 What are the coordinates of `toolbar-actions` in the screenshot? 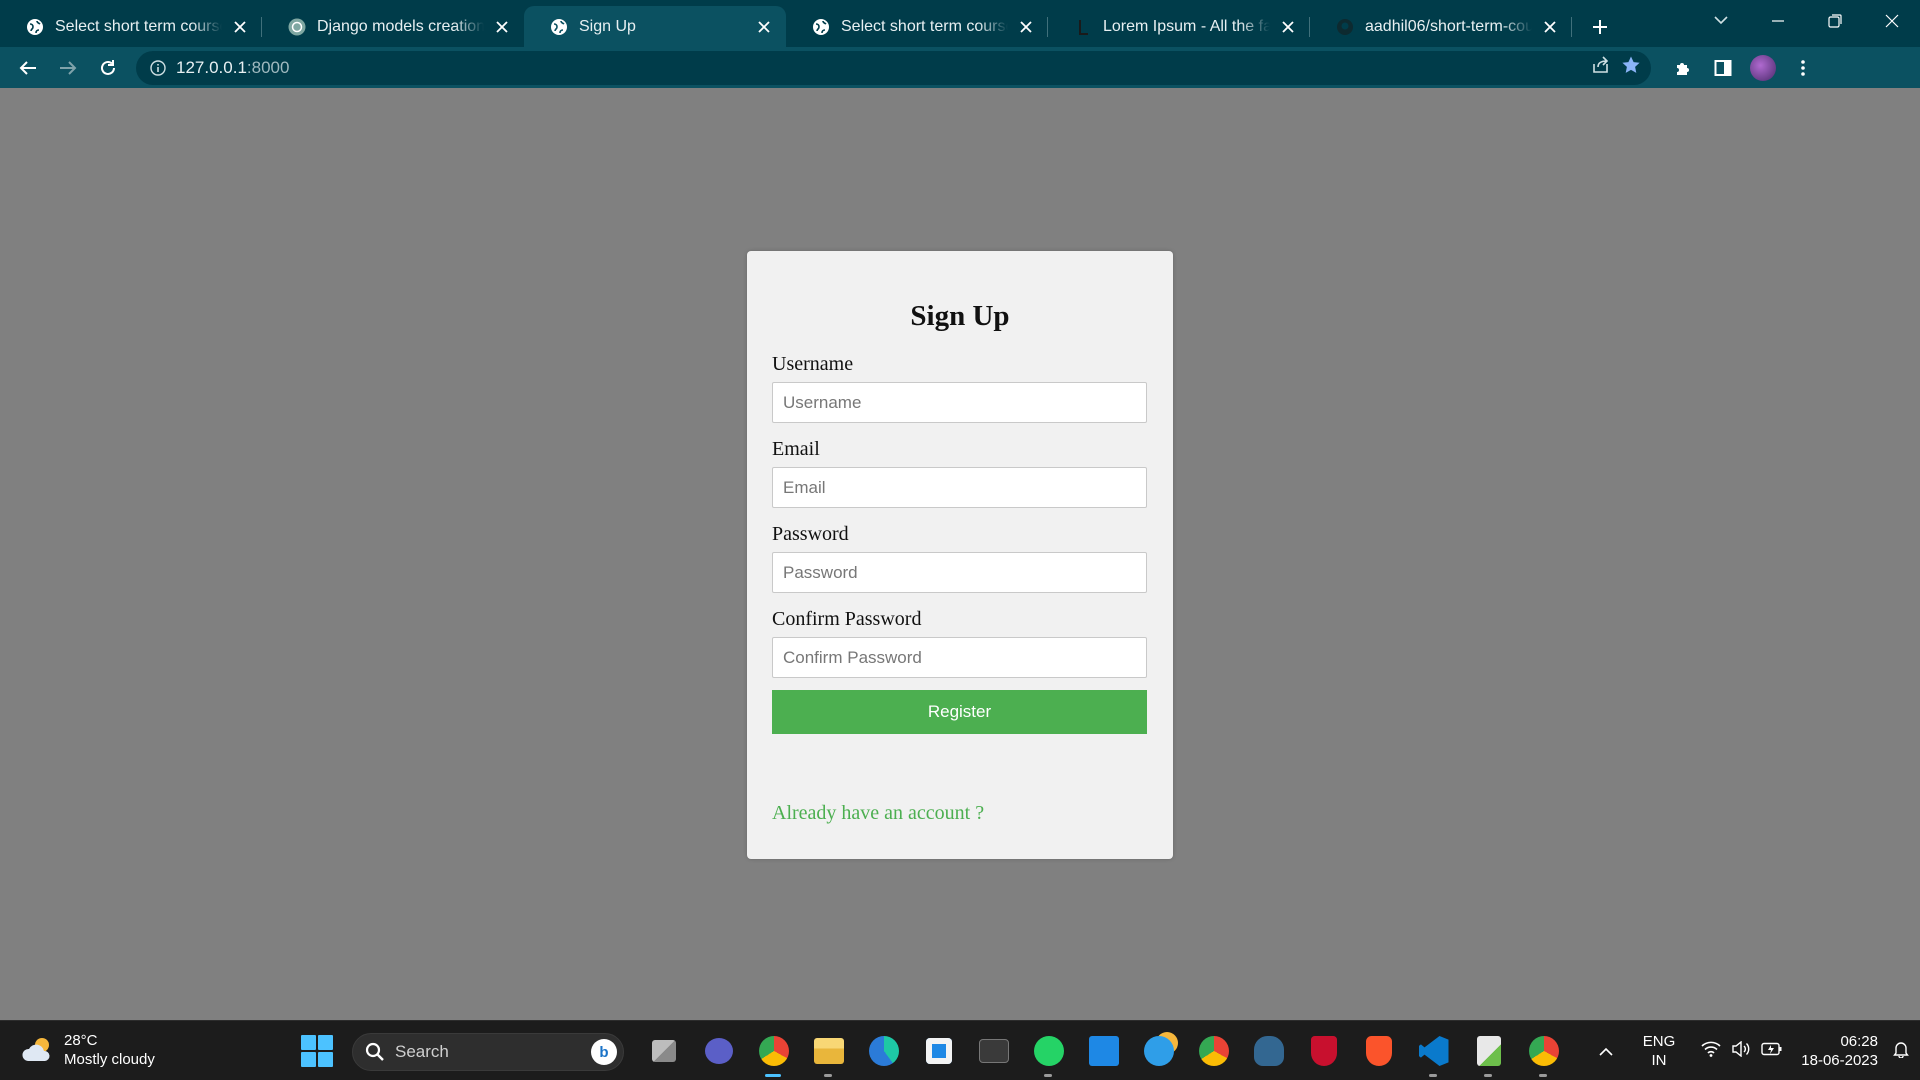 It's located at (1743, 68).